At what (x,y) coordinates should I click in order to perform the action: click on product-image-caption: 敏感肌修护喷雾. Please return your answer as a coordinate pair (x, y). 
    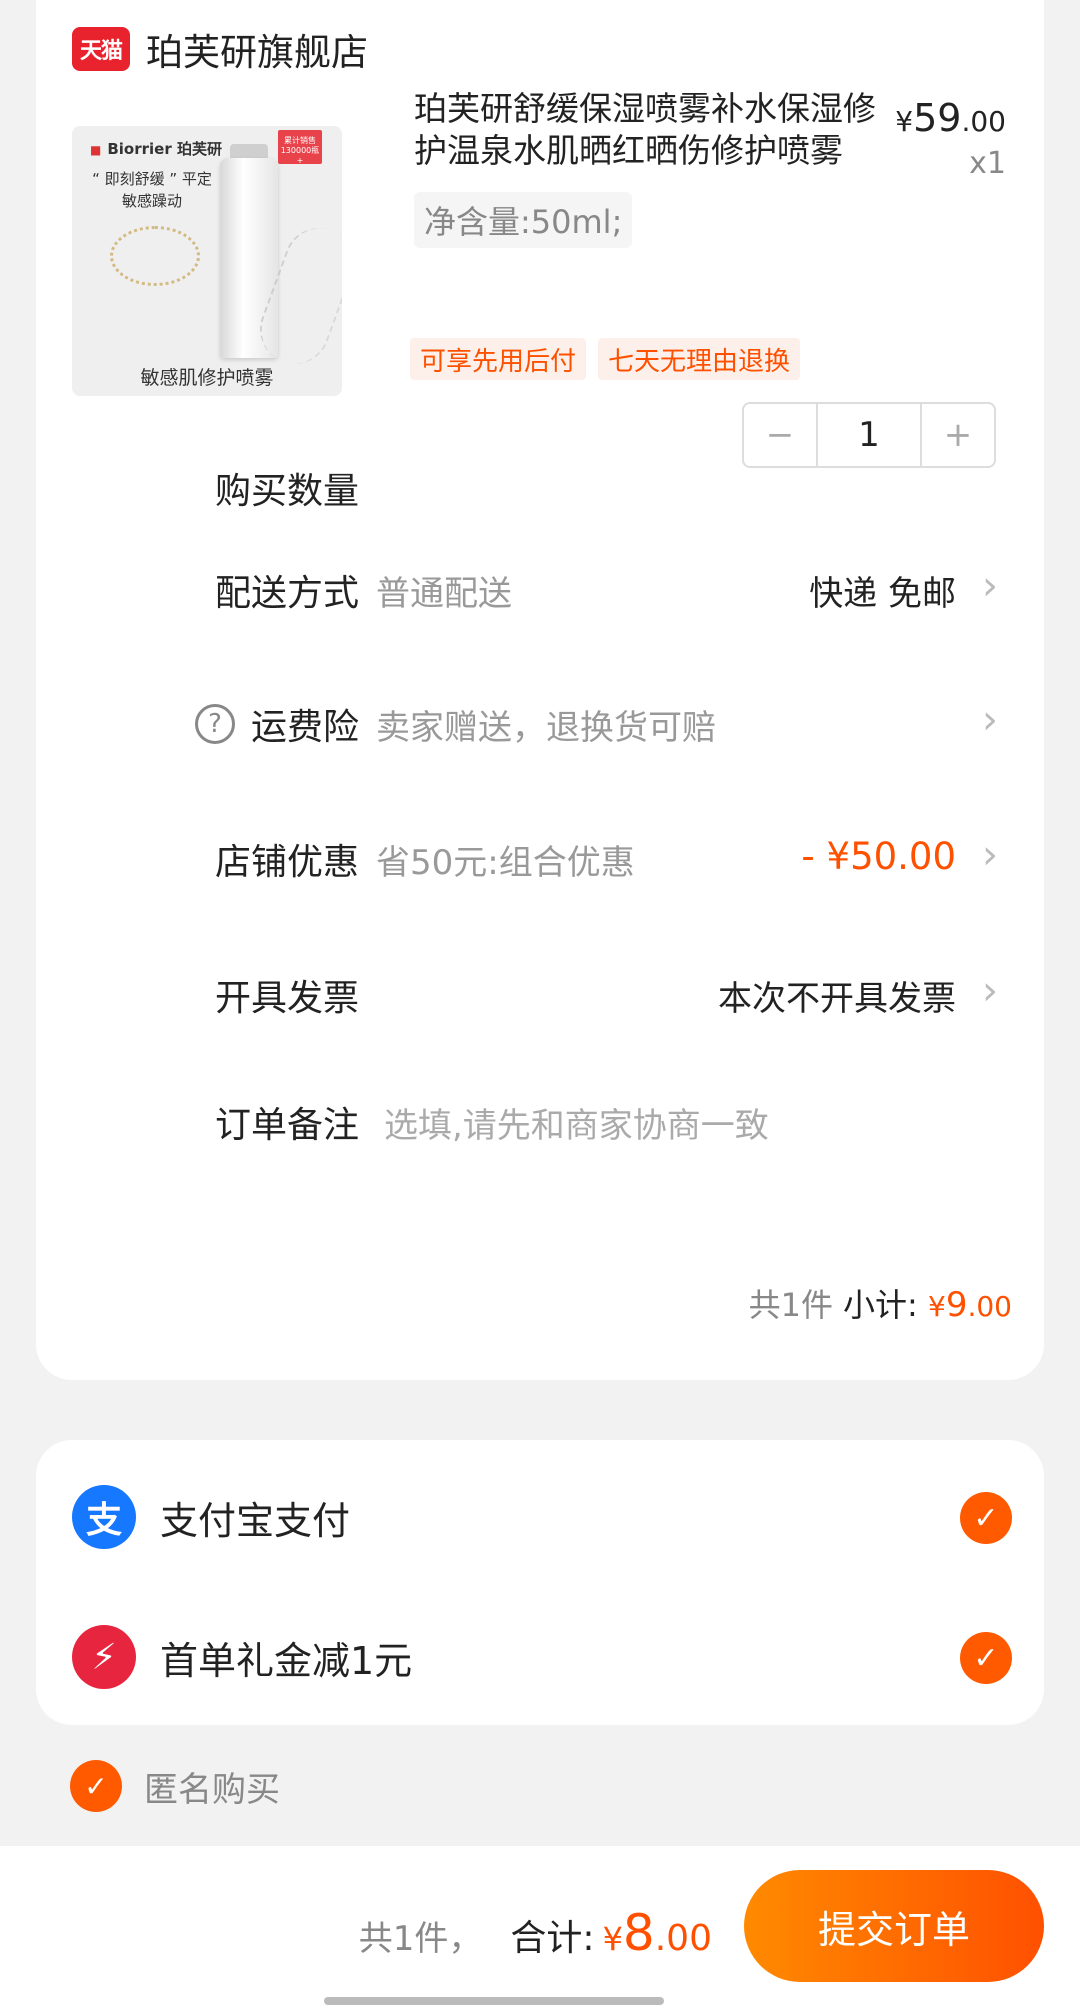
    Looking at the image, I should click on (207, 378).